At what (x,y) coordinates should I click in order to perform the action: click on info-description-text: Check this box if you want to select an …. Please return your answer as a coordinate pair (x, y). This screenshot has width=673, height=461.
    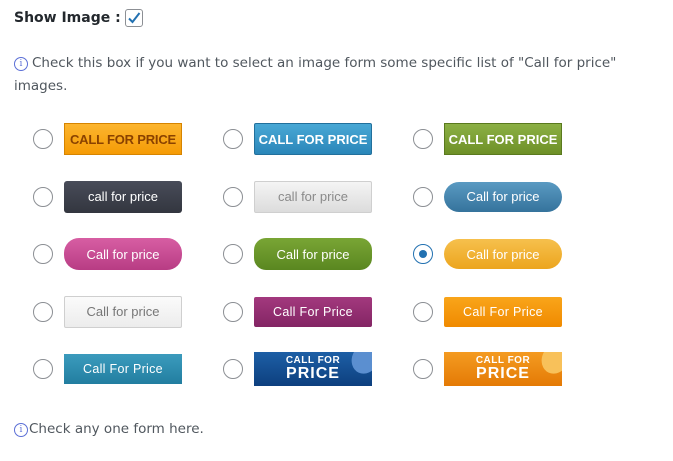
    Looking at the image, I should click on (315, 74).